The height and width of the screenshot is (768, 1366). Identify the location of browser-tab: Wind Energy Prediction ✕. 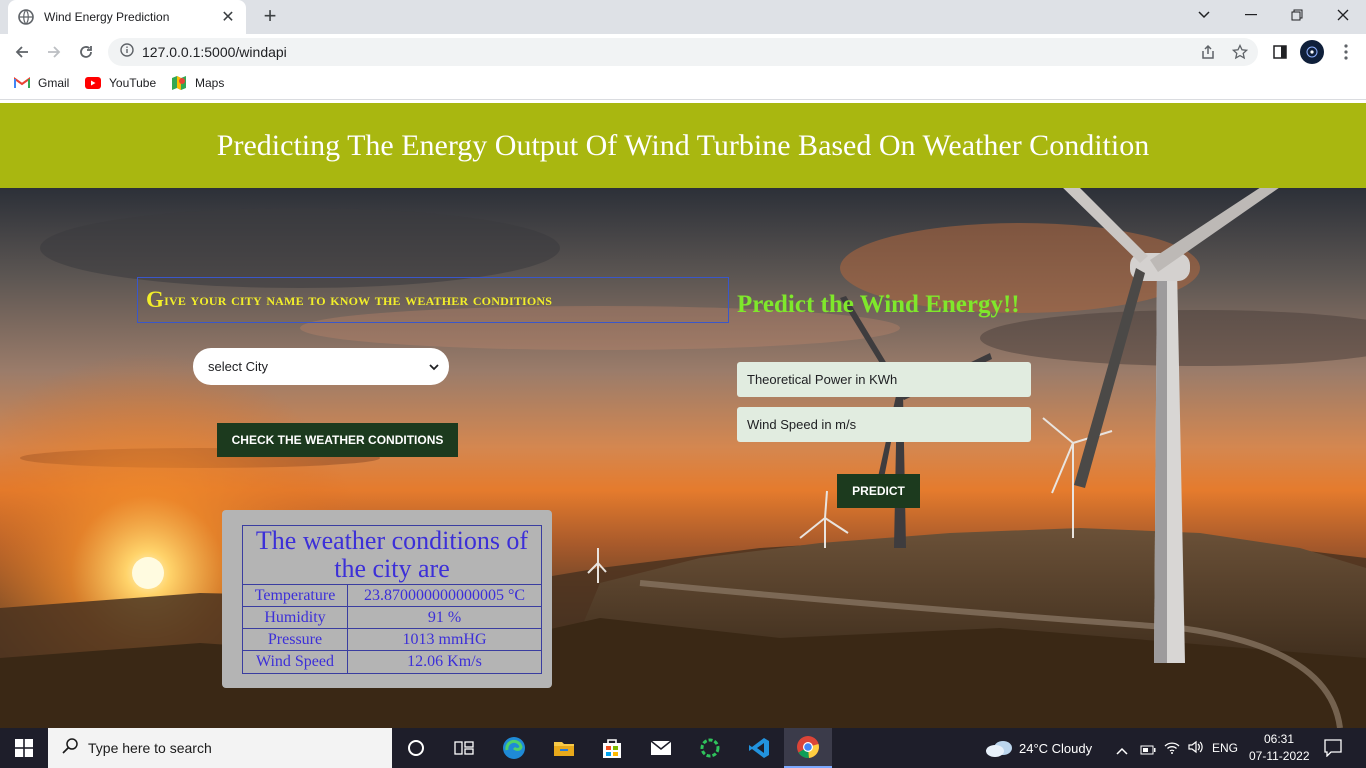
(127, 17).